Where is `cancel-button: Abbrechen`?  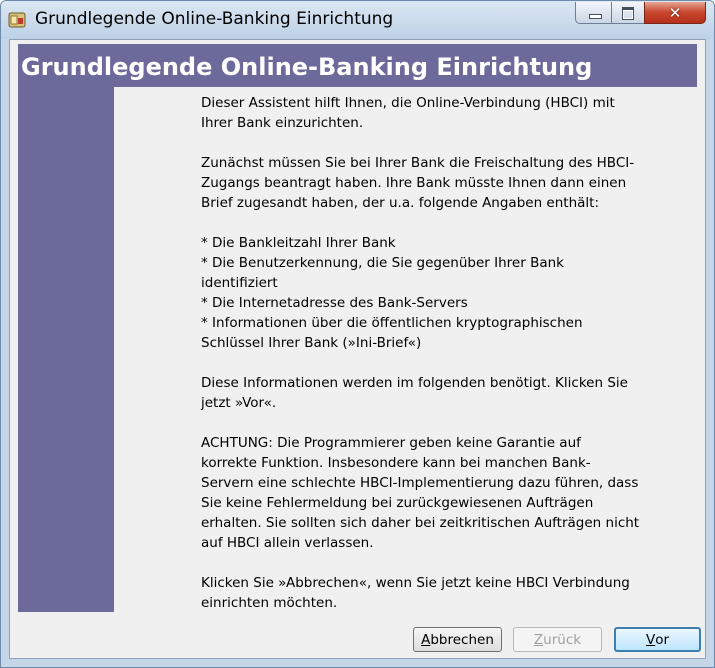
cancel-button: Abbrechen is located at coordinates (457, 639).